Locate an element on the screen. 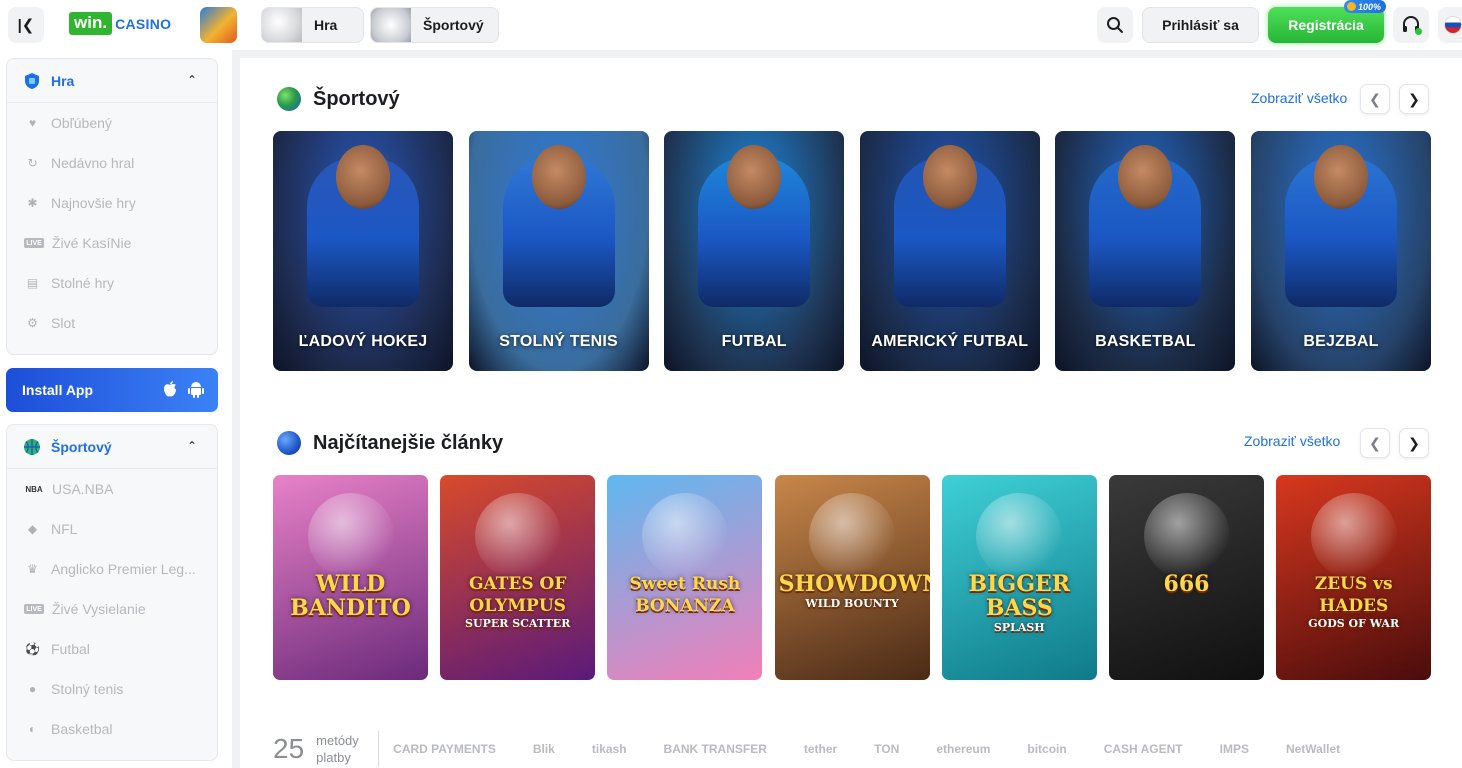 The image size is (1462, 768). sidebar-item-heart: ♥ Obľúbený is located at coordinates (112, 123).